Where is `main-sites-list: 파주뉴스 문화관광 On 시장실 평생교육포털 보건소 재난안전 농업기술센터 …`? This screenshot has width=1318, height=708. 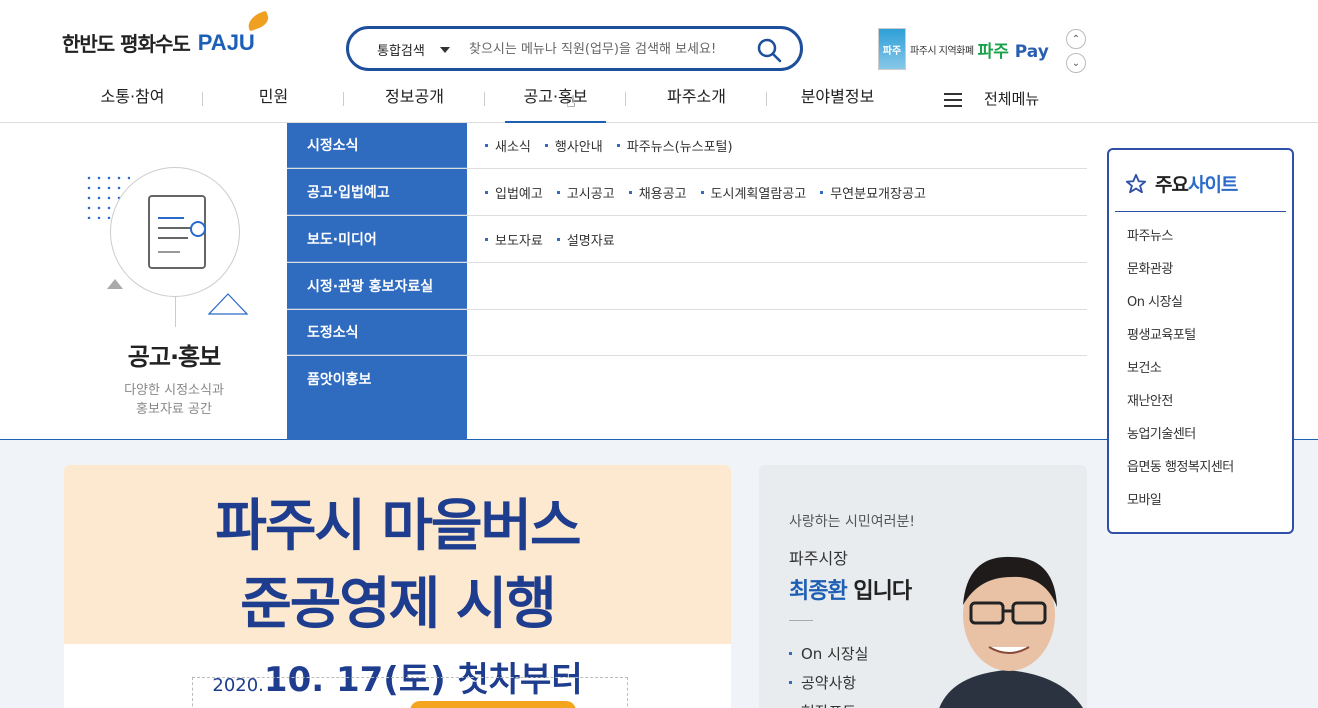
main-sites-list: 파주뉴스 문화관광 On 시장실 평생교육포털 보건소 재난안전 농업기술센터 … is located at coordinates (1180, 375).